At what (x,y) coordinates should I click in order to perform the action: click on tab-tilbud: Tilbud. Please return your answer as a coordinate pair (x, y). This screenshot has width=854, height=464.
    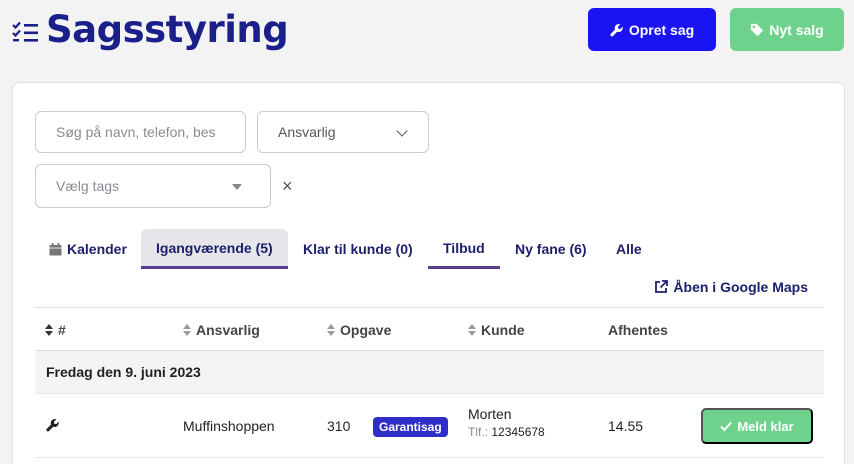
    Looking at the image, I should click on (464, 249).